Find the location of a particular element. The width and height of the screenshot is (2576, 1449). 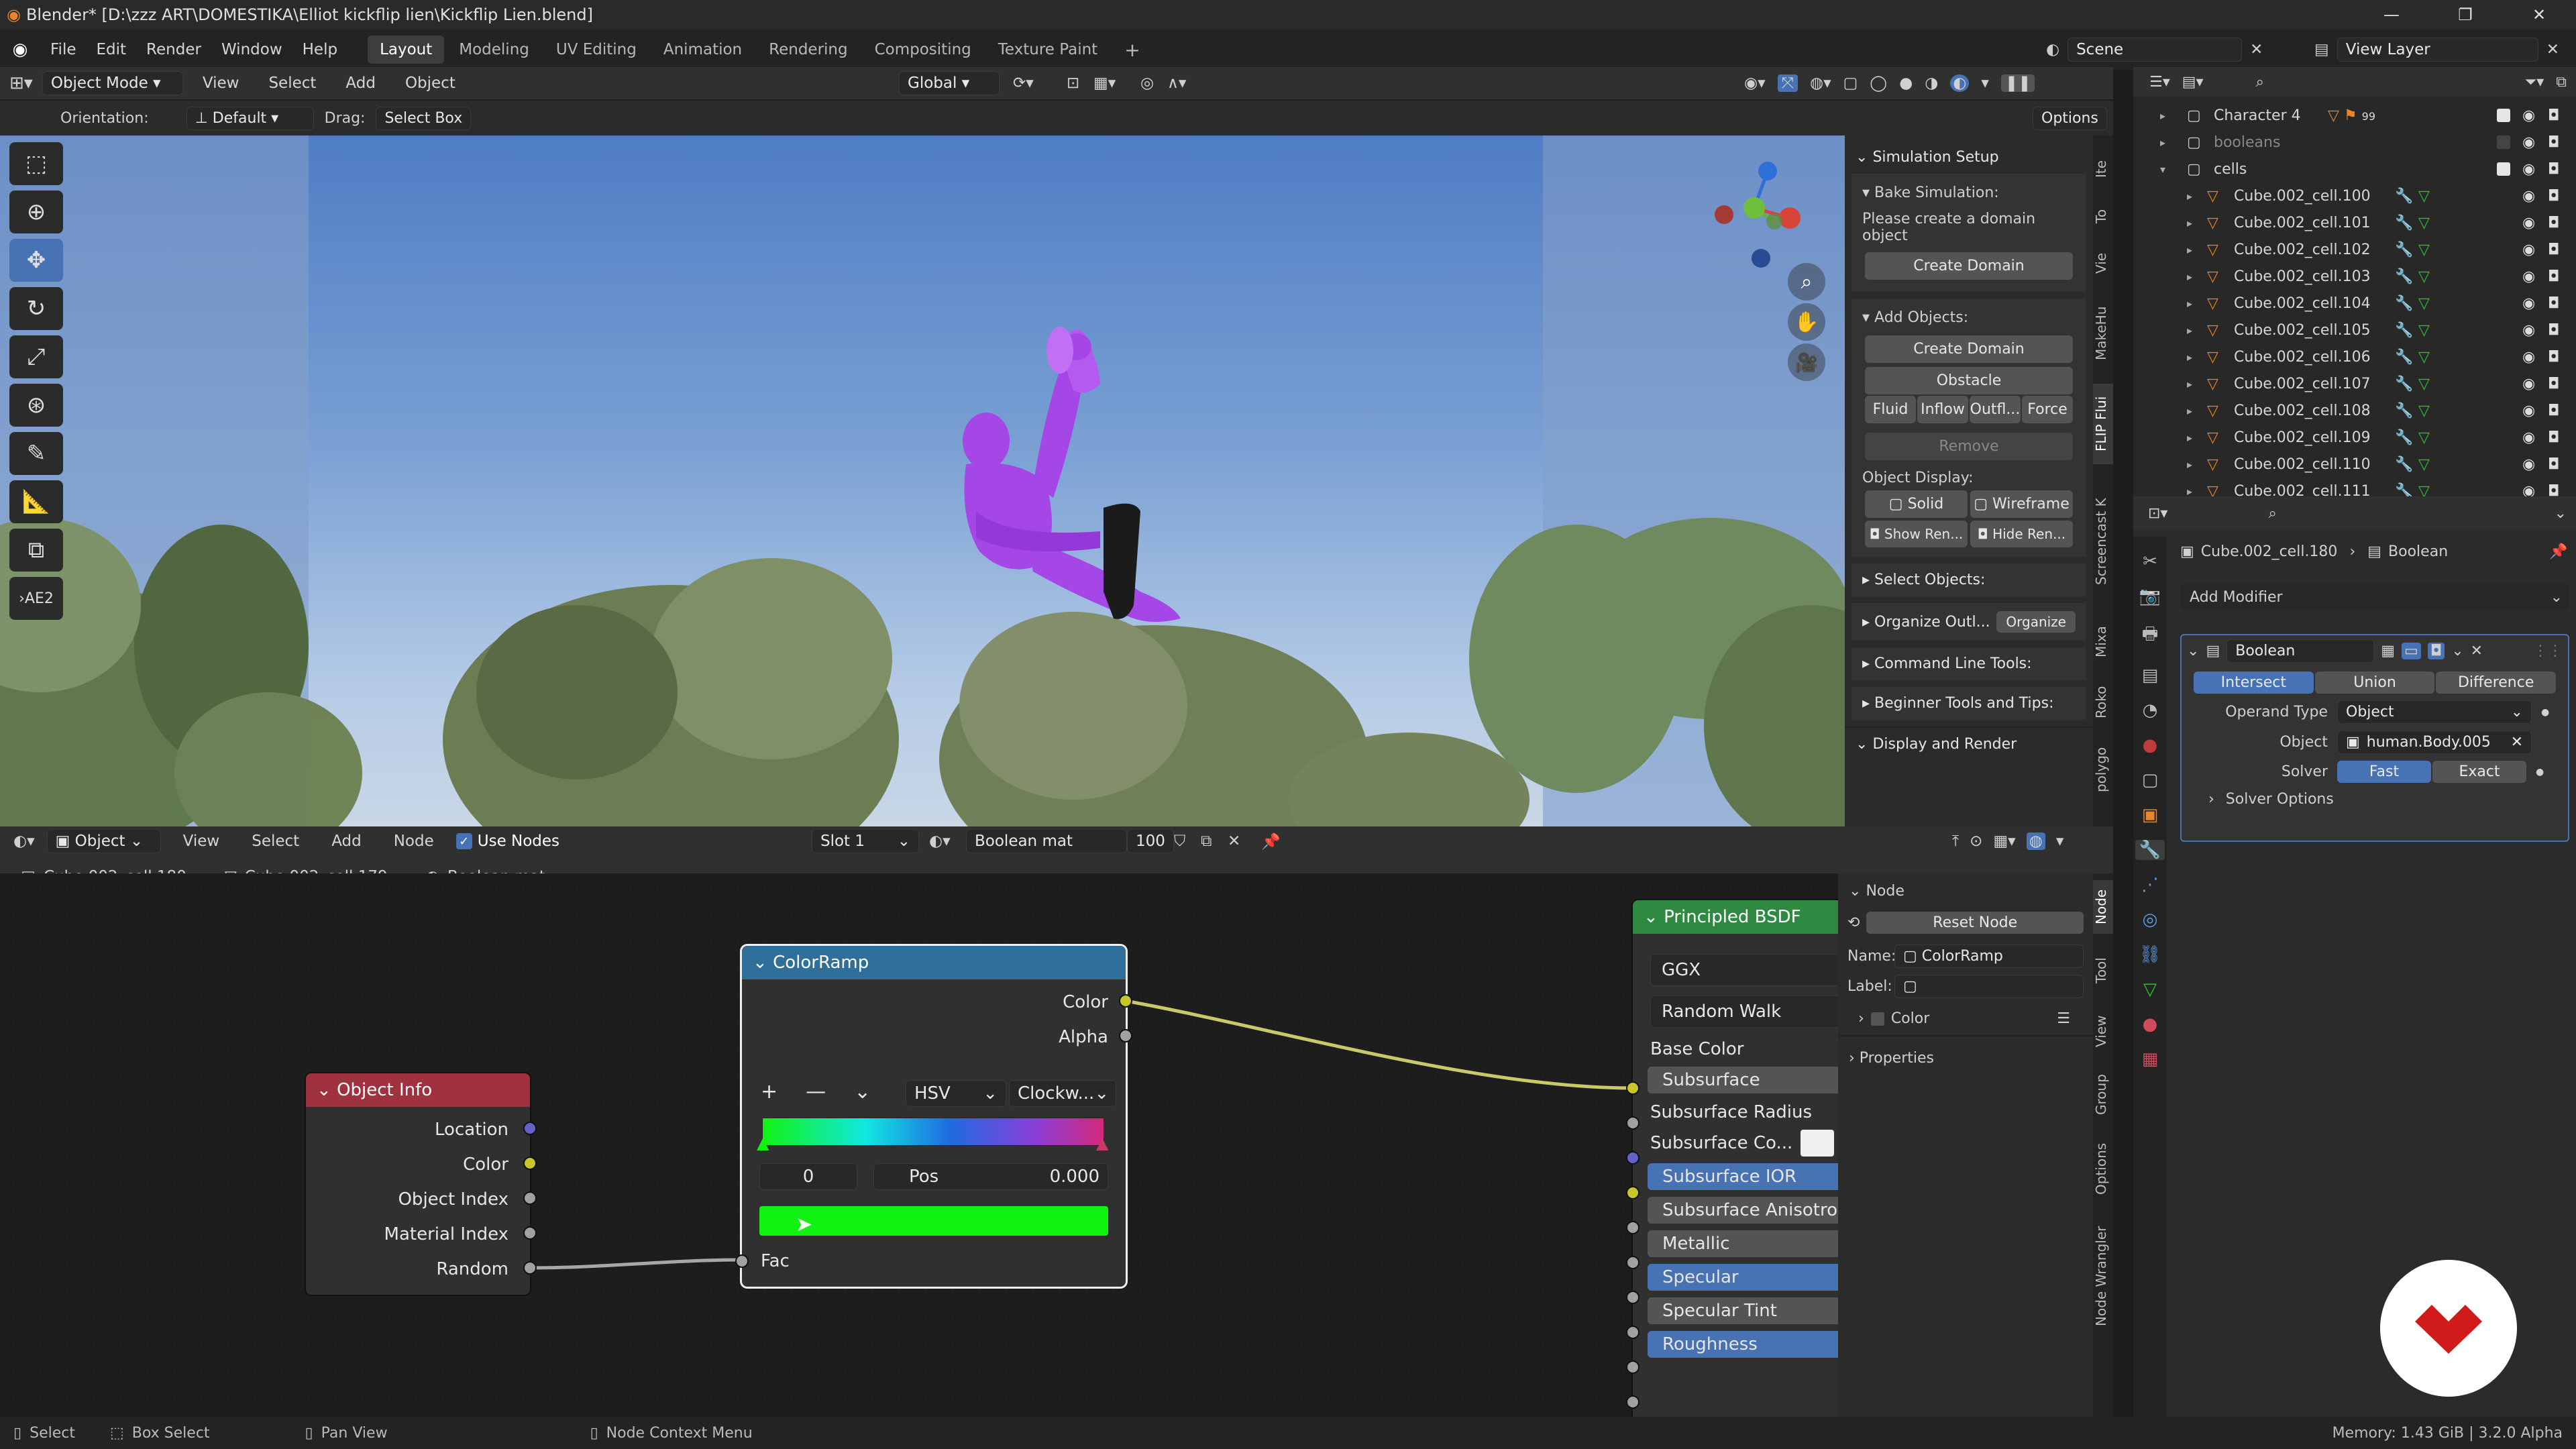

output-tab-icon: 🖶 is located at coordinates (2150, 636).